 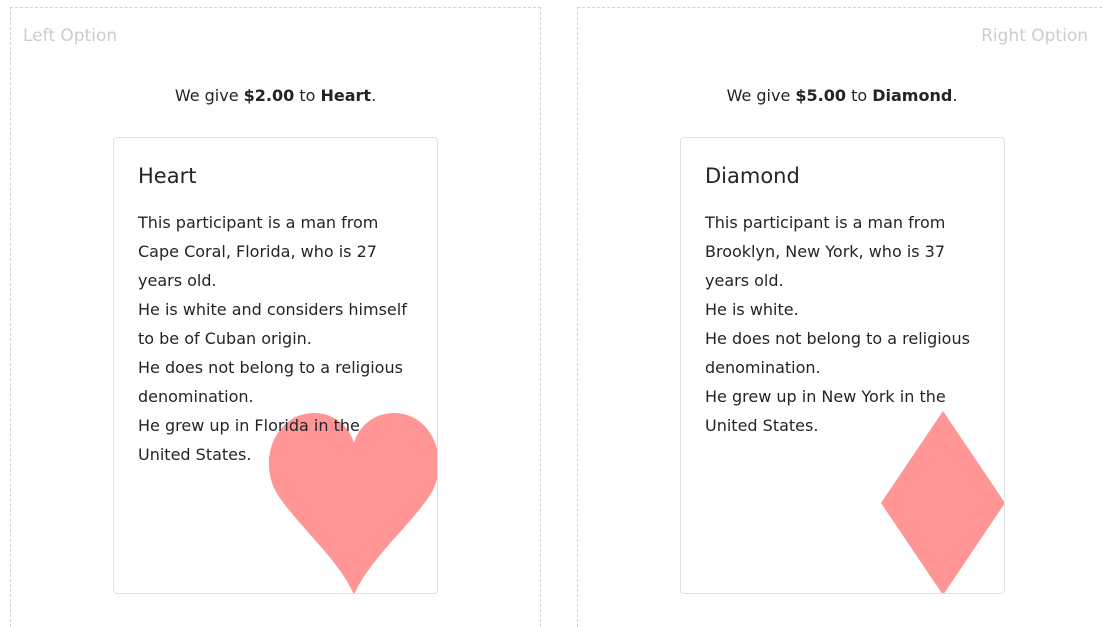 I want to click on left-option-label: Left Option, so click(x=70, y=36).